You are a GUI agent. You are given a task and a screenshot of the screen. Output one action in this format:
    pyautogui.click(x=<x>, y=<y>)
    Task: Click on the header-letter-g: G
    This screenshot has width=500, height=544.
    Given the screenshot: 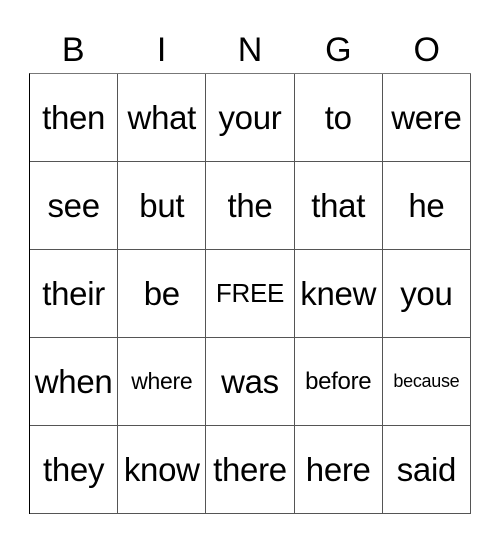 What is the action you would take?
    pyautogui.click(x=338, y=50)
    